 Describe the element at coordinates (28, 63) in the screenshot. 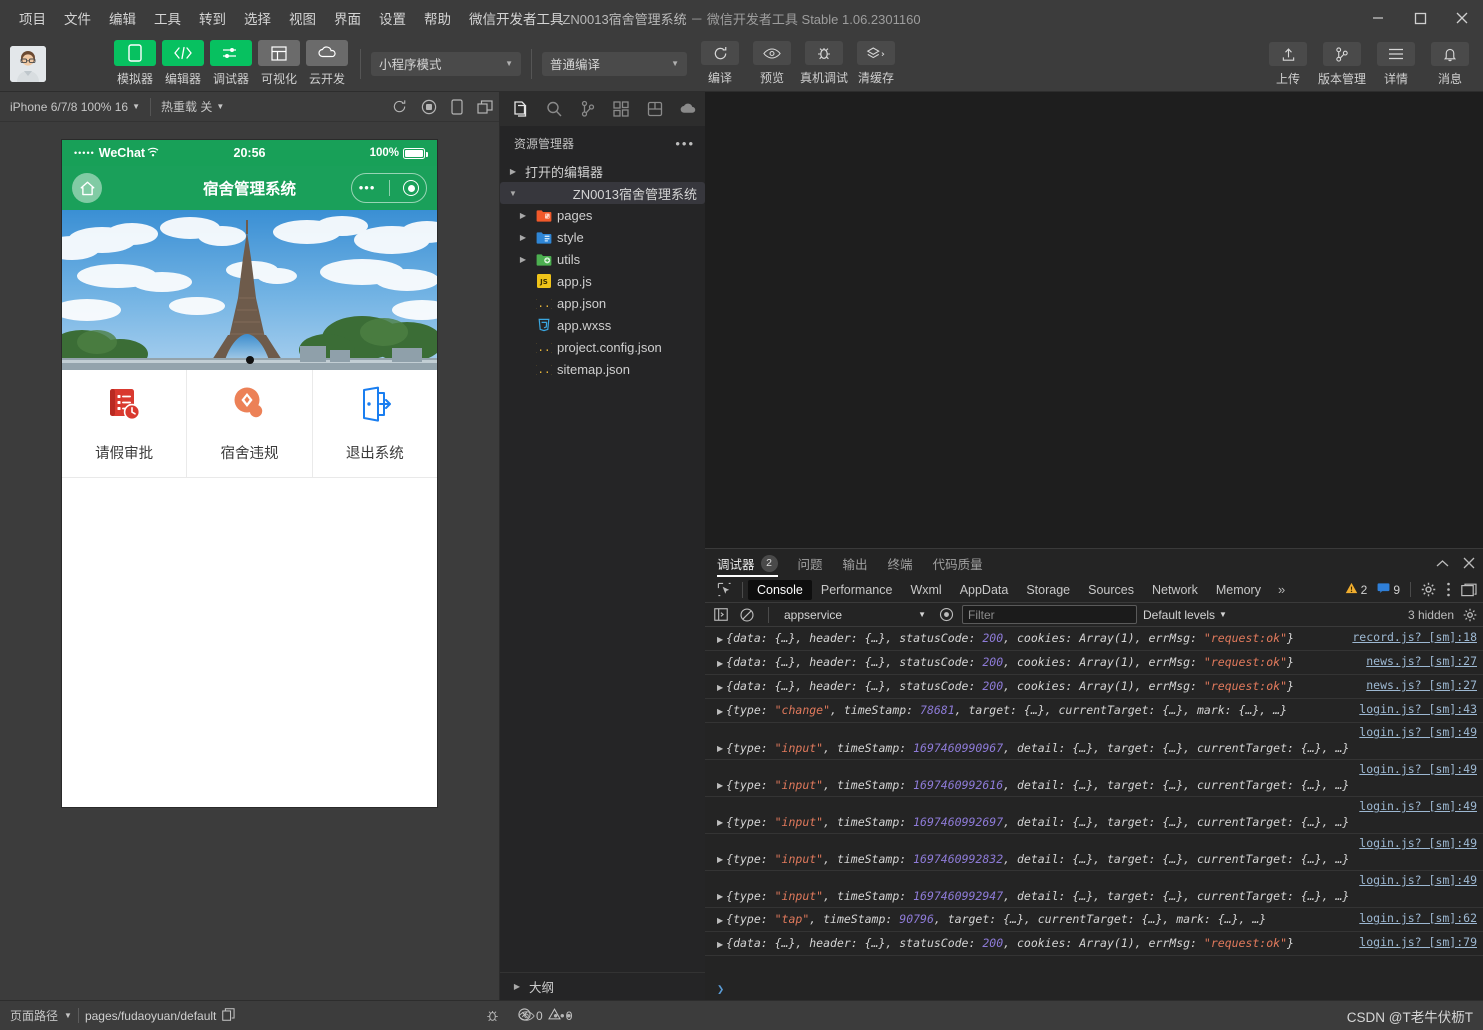

I see `avatar` at that location.